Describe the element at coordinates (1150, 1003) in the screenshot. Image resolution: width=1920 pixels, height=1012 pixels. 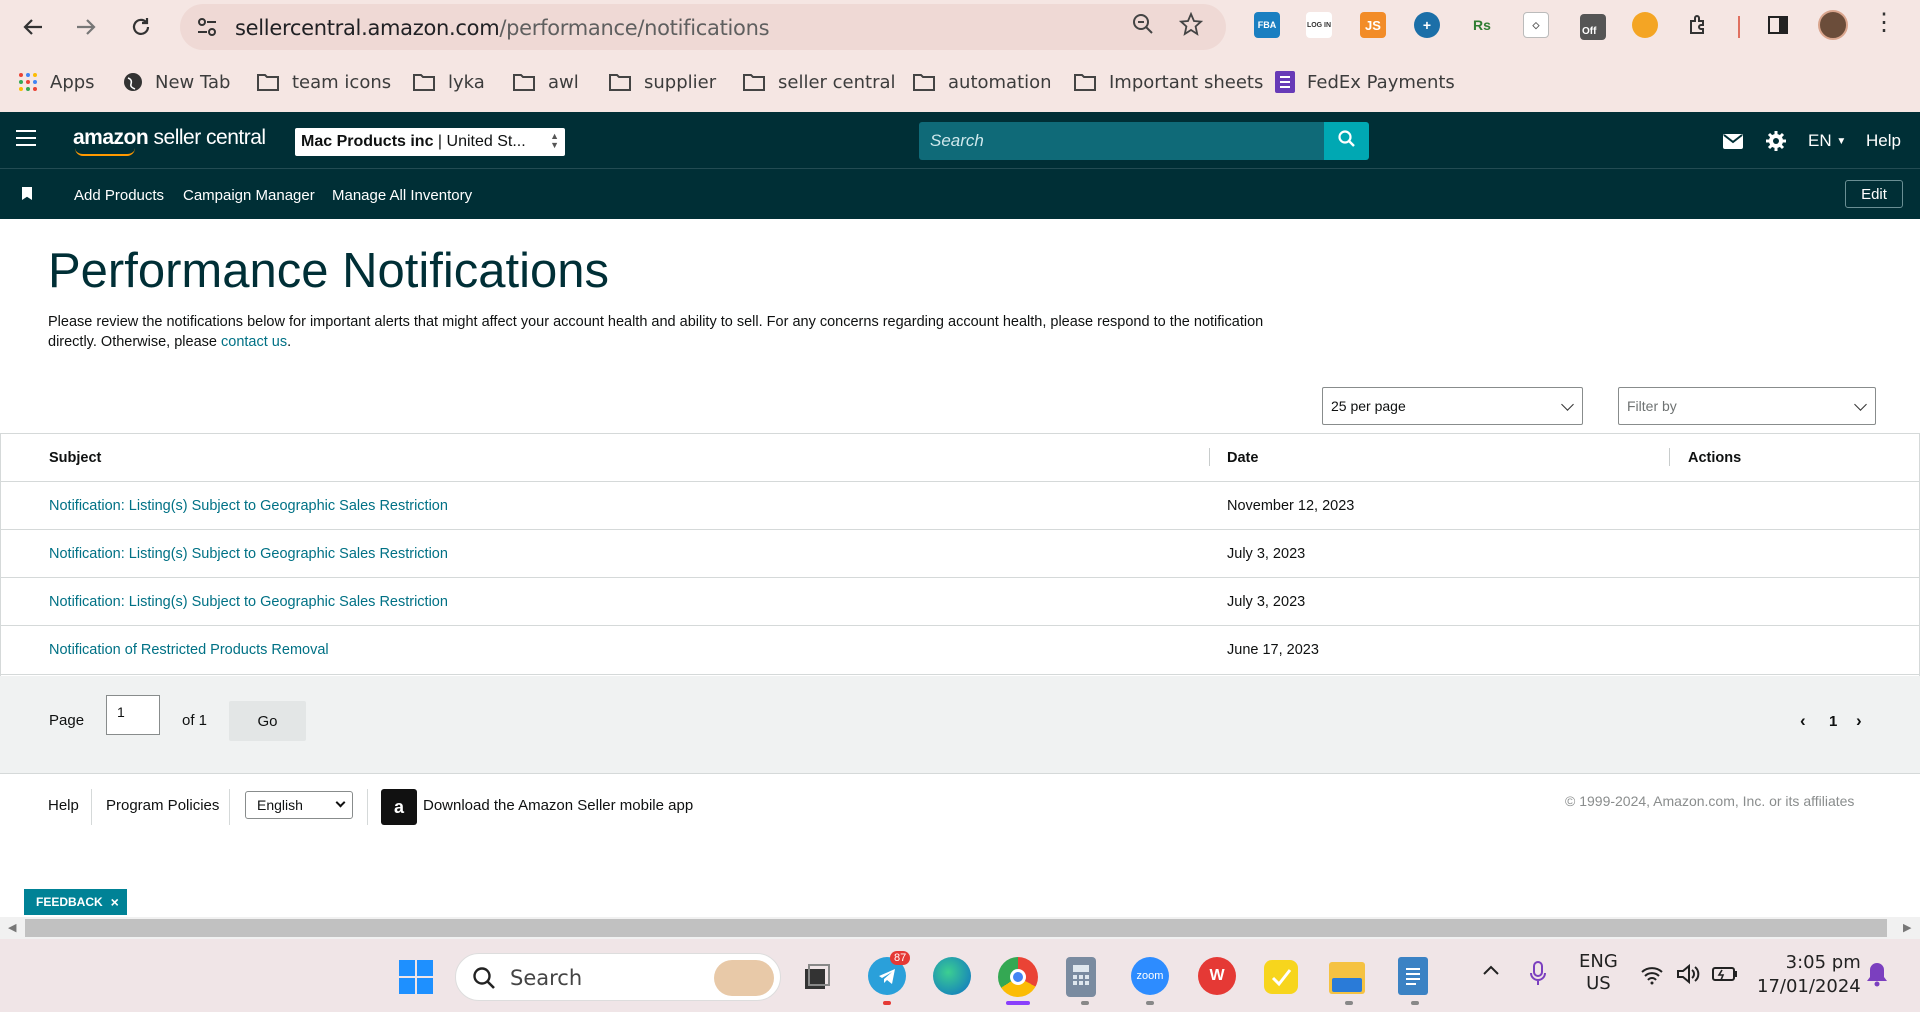
I see `running-indicator` at that location.